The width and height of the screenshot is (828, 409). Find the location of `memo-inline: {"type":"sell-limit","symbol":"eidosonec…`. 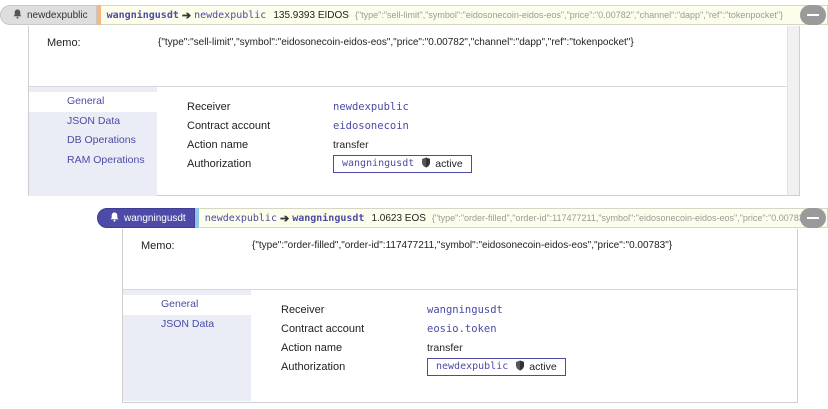

memo-inline: {"type":"sell-limit","symbol":"eidosonec… is located at coordinates (569, 15).